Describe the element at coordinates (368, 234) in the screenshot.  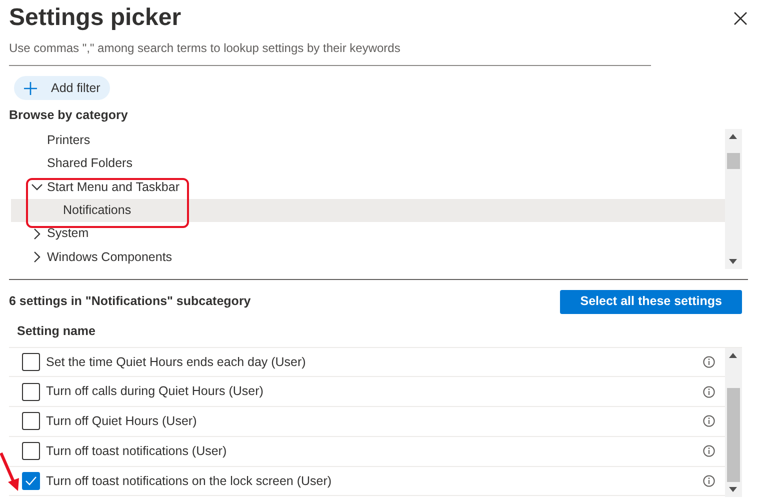
I see `tree-item: System` at that location.